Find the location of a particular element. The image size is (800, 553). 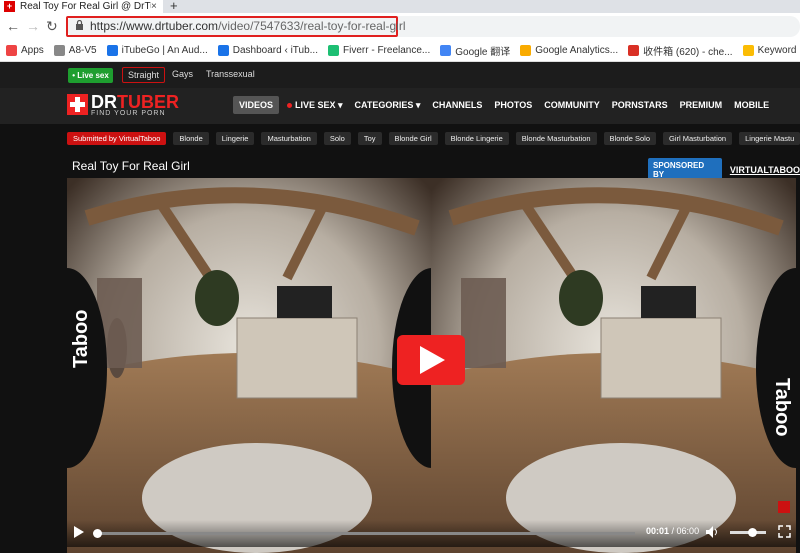

nav-community: COMMUNITY is located at coordinates (572, 105).